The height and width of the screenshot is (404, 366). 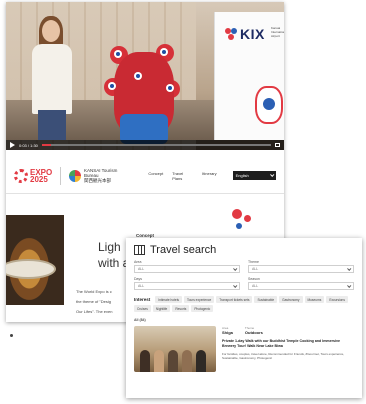 I want to click on language-select: English, so click(x=254, y=175).